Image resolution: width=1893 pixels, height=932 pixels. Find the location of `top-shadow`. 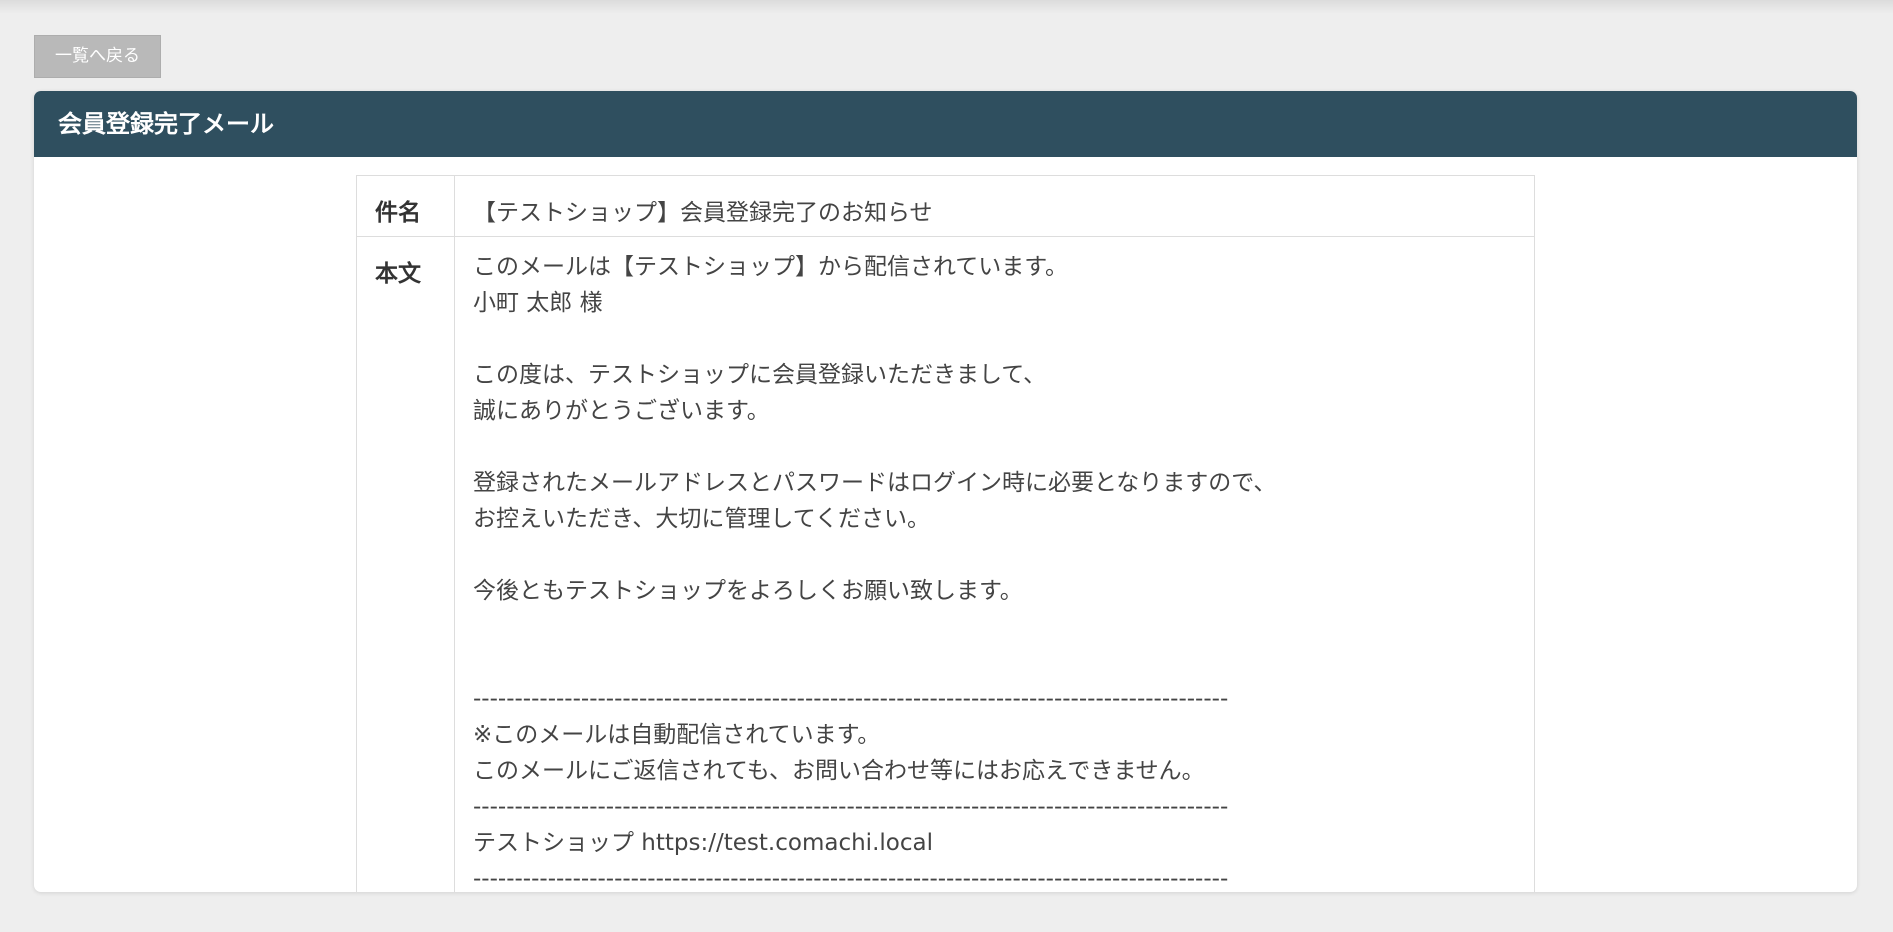

top-shadow is located at coordinates (946, 7).